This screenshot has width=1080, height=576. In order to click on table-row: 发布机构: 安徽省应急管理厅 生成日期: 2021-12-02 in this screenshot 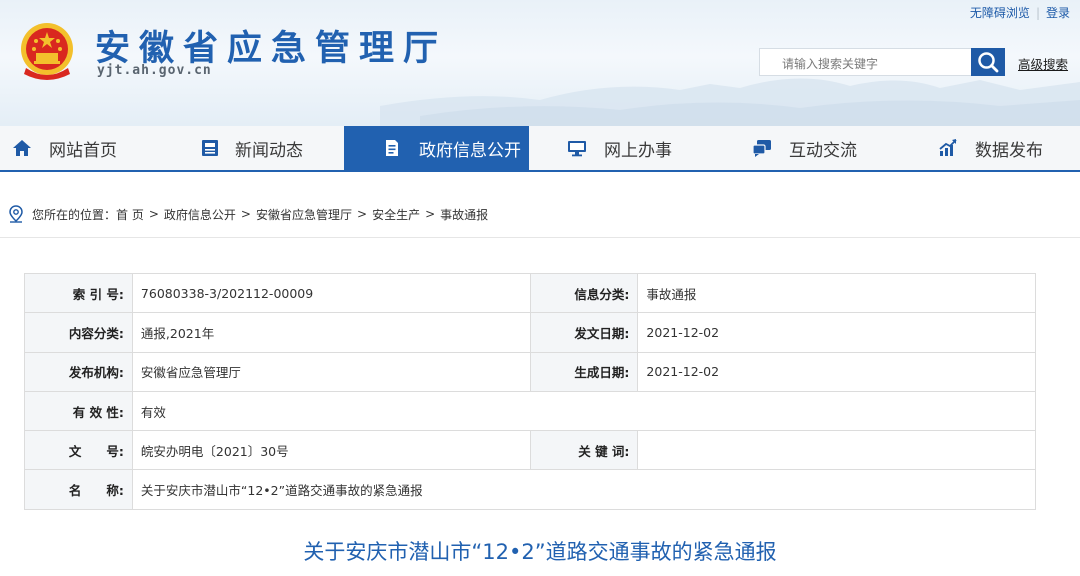, I will do `click(530, 371)`.